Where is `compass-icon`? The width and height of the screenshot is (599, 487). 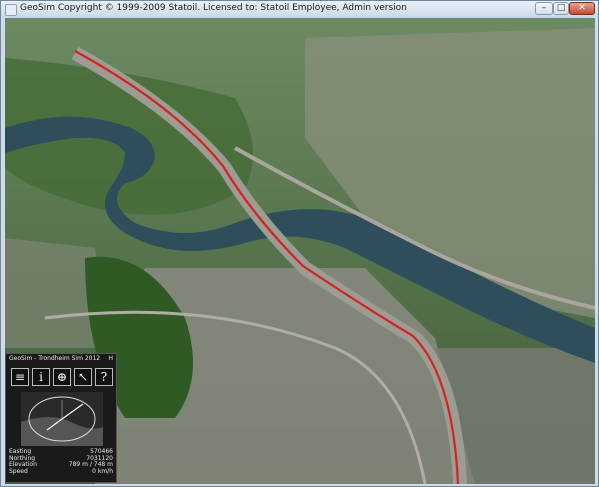
compass-icon is located at coordinates (62, 419).